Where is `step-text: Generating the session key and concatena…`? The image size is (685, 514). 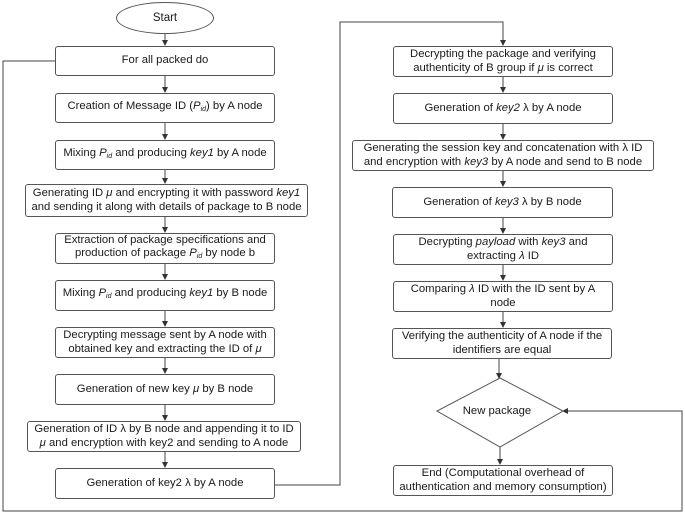
step-text: Generating the session key and concatena… is located at coordinates (503, 155).